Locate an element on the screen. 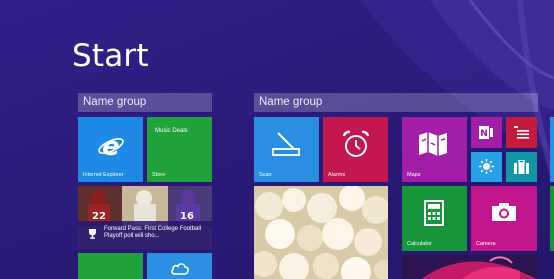  tile-photos is located at coordinates (321, 232).